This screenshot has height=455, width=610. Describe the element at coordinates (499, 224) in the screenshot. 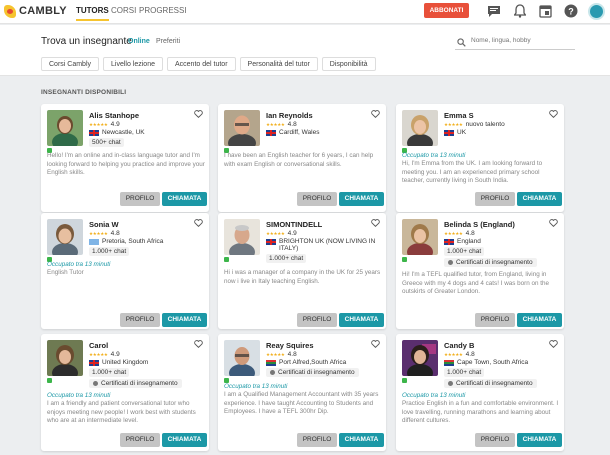

I see `tutor-name: Belinda S (England)` at that location.